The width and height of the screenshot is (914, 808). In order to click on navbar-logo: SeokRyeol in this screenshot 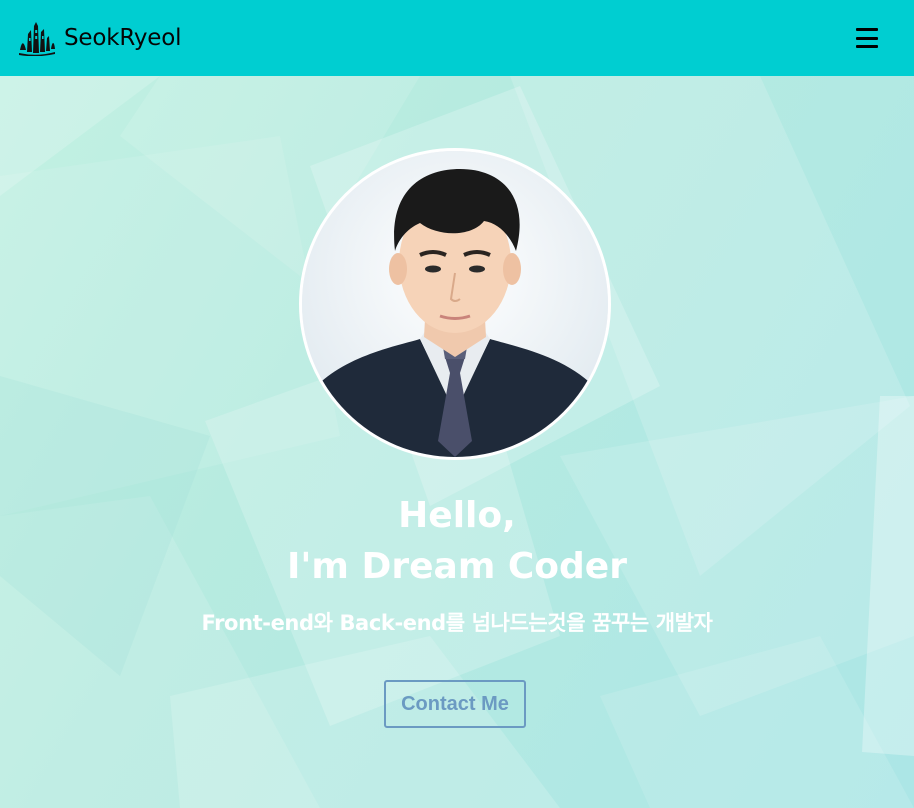, I will do `click(99, 38)`.